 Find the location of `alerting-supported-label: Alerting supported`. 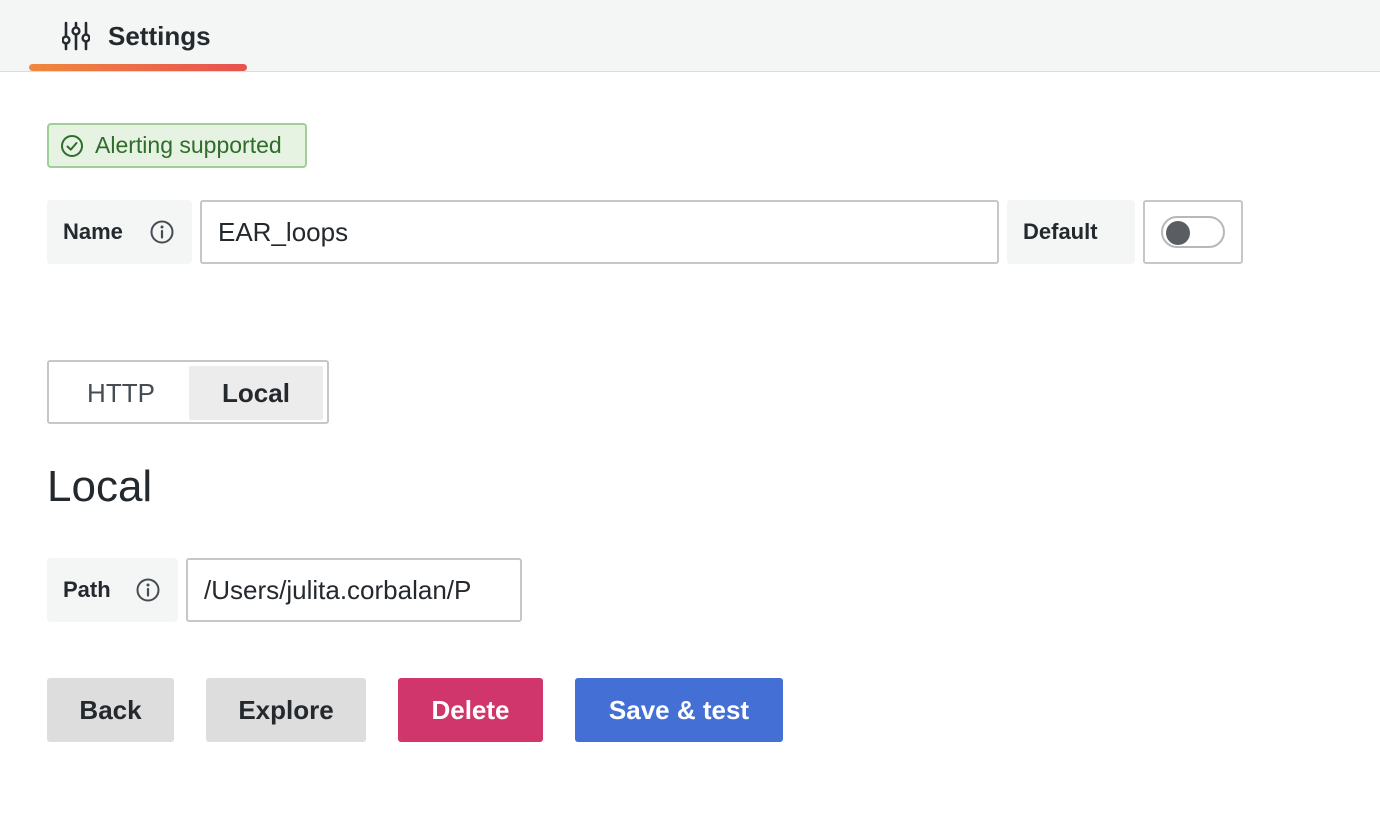

alerting-supported-label: Alerting supported is located at coordinates (188, 145).